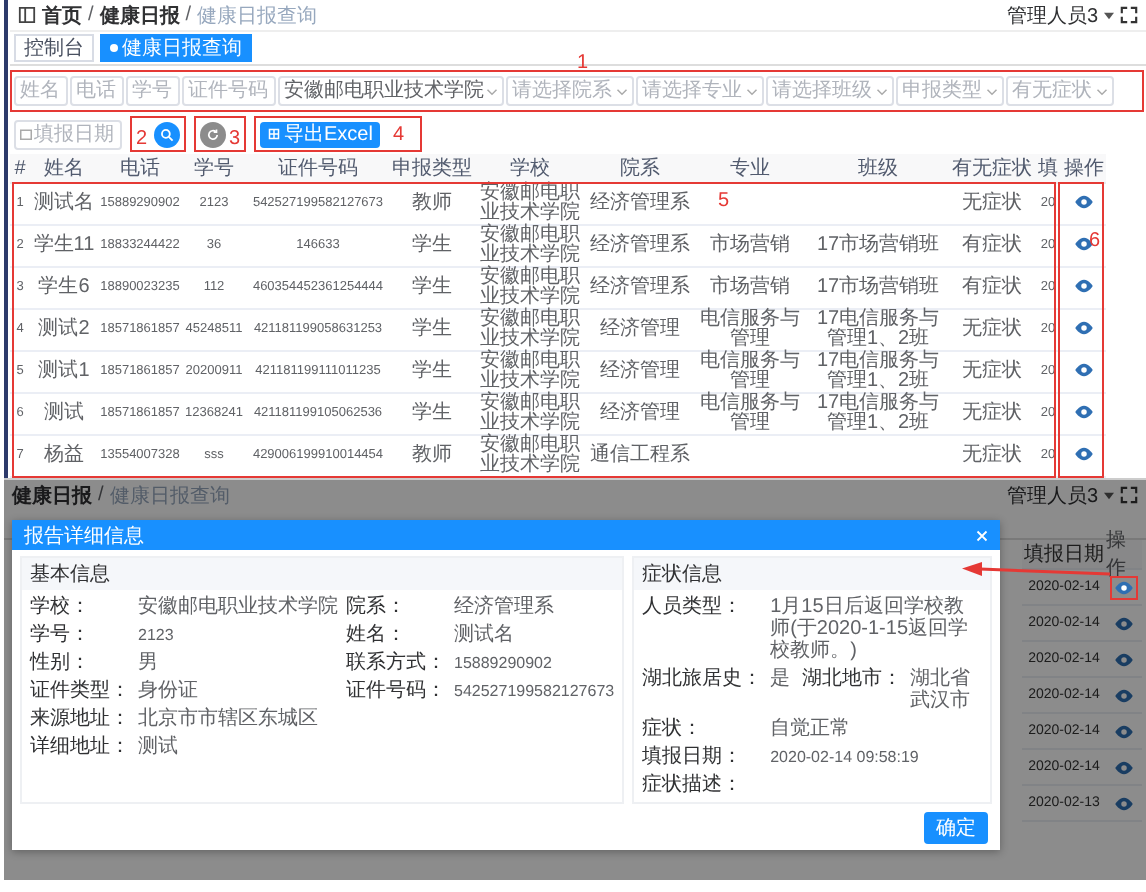  What do you see at coordinates (830, 91) in the screenshot?
I see `select-field: 请选择班级` at bounding box center [830, 91].